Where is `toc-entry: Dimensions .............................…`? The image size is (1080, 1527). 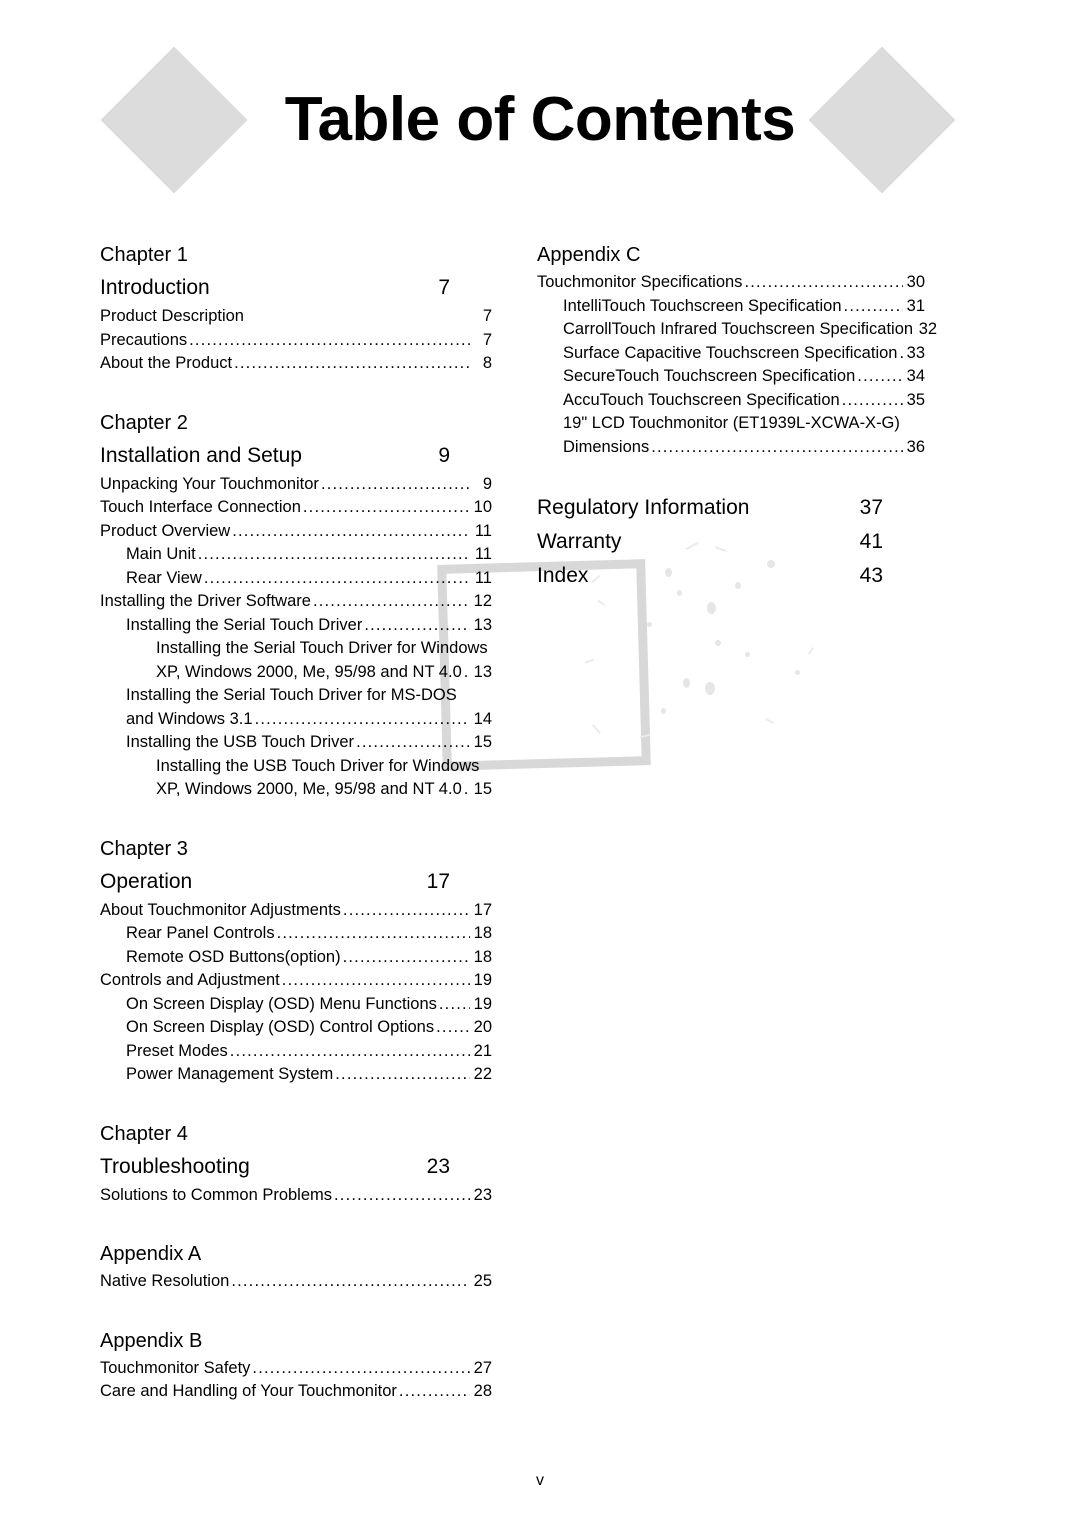
toc-entry: Dimensions .............................… is located at coordinates (731, 448).